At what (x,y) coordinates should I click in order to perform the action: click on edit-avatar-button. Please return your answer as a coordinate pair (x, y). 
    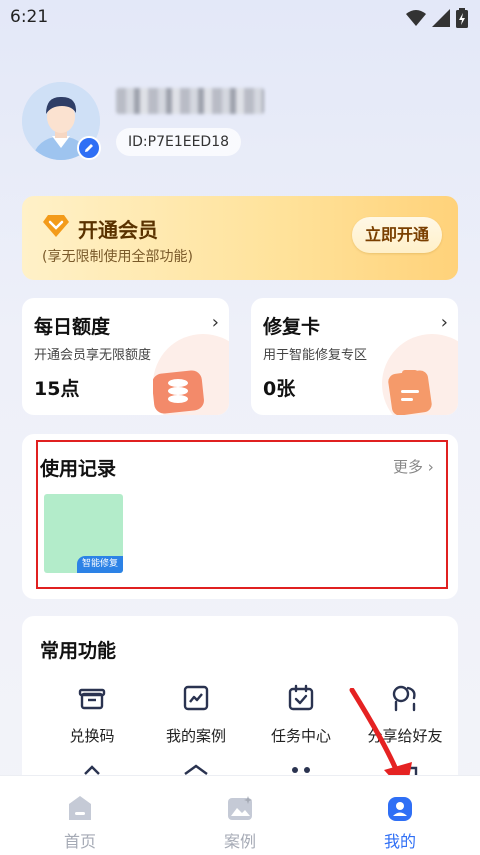
    Looking at the image, I should click on (89, 148).